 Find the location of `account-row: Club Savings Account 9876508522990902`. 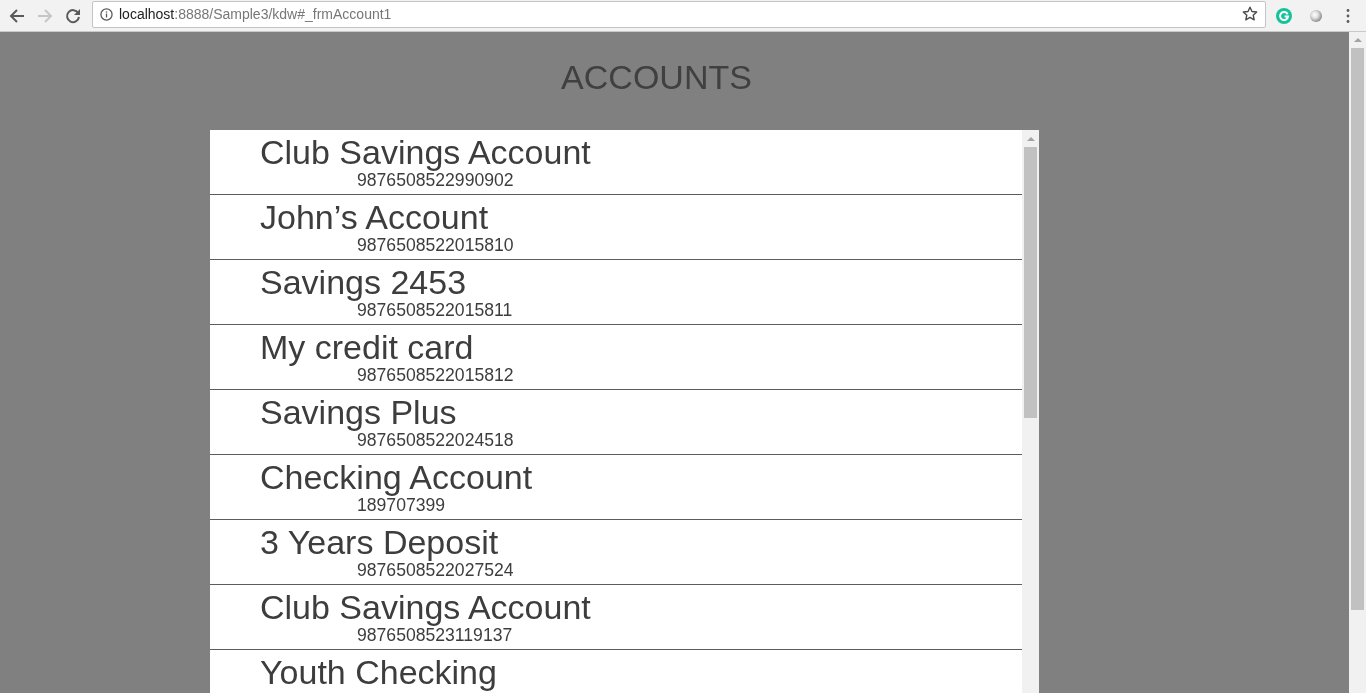

account-row: Club Savings Account 9876508522990902 is located at coordinates (616, 162).